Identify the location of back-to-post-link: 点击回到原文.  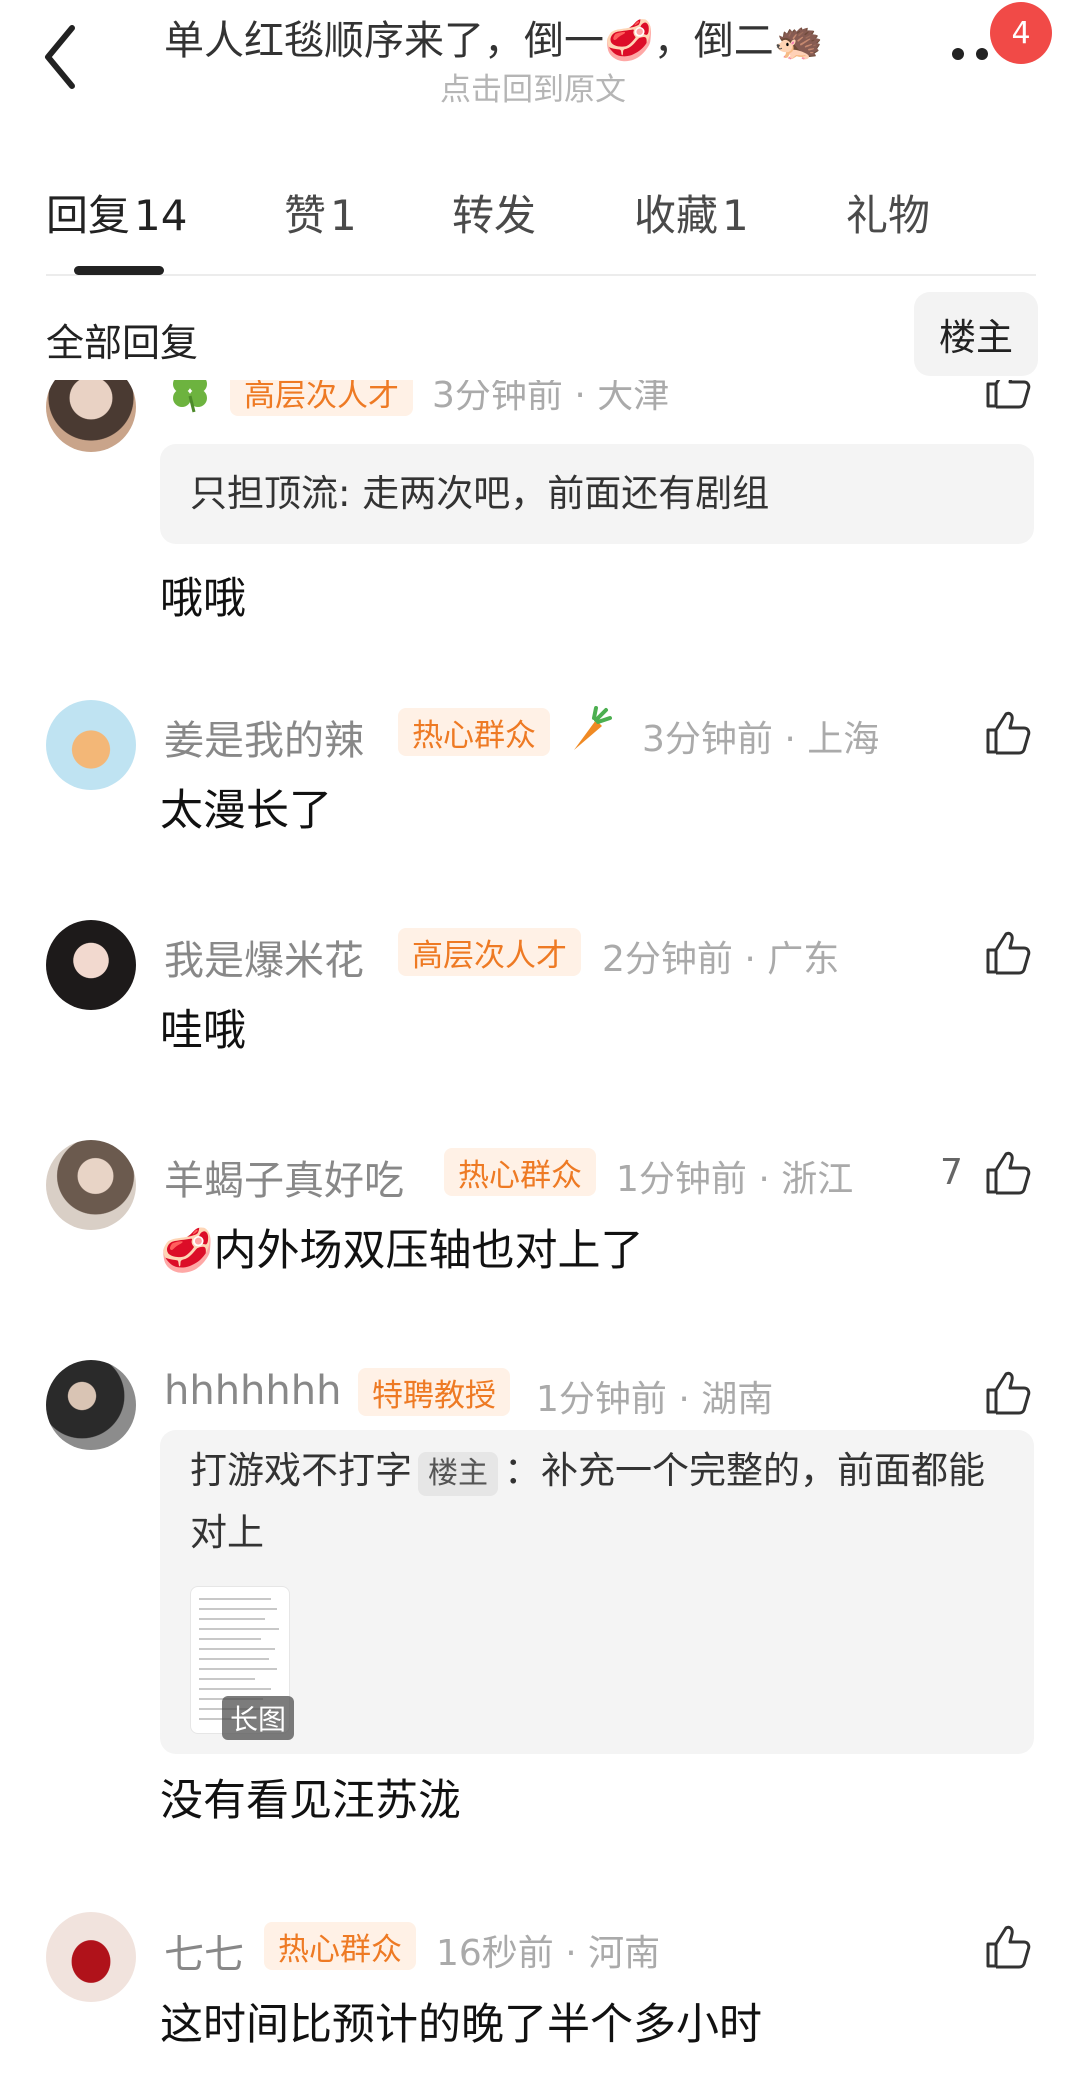
(533, 86).